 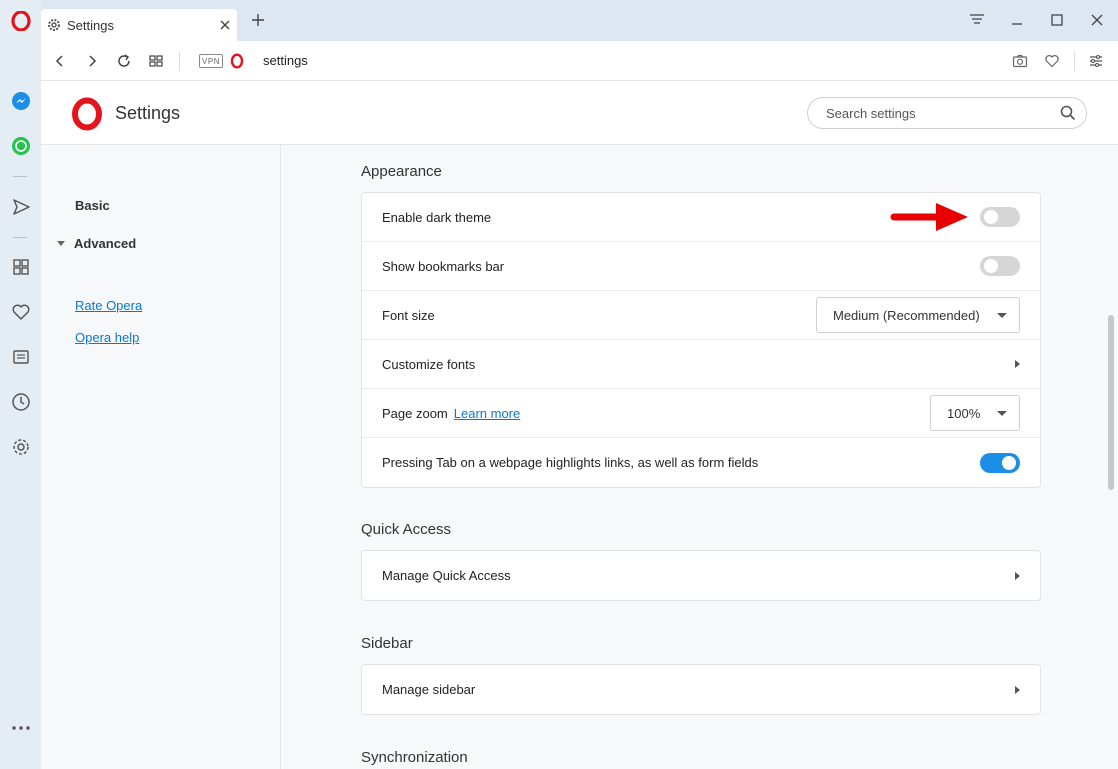 What do you see at coordinates (579, 113) in the screenshot?
I see `settings-header: Settings` at bounding box center [579, 113].